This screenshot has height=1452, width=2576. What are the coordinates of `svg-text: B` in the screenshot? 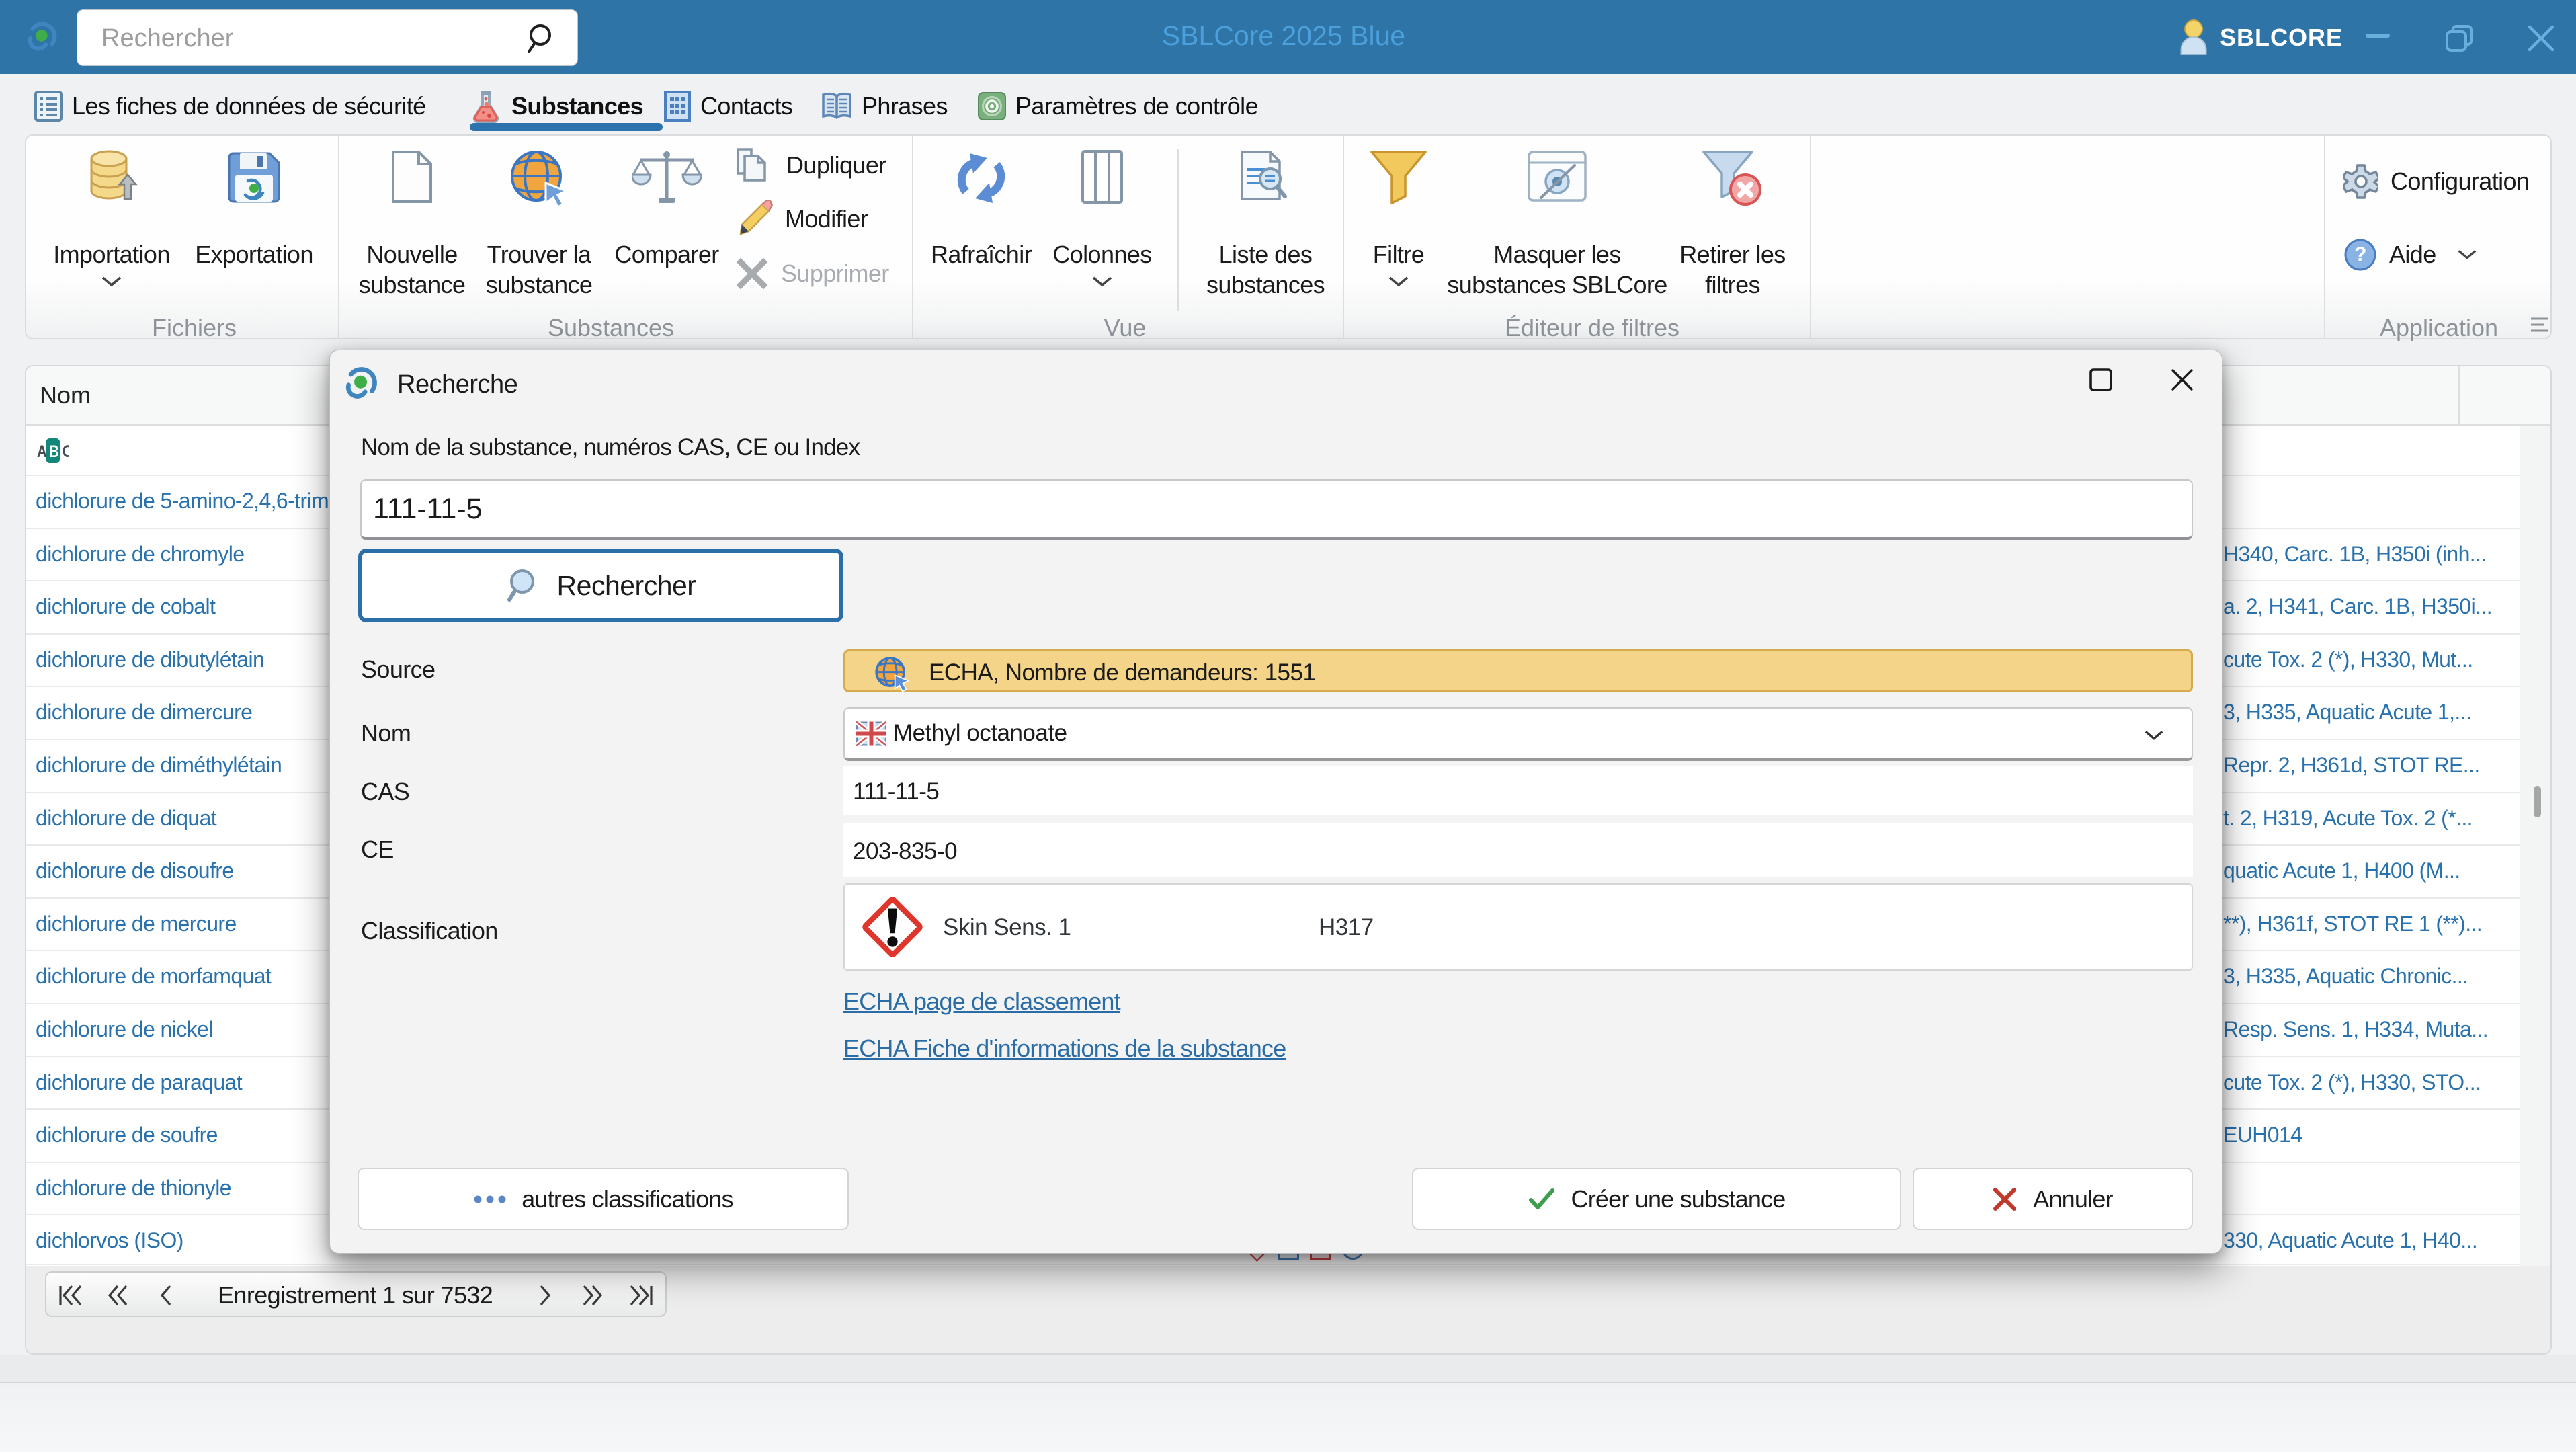 It's located at (54, 451).